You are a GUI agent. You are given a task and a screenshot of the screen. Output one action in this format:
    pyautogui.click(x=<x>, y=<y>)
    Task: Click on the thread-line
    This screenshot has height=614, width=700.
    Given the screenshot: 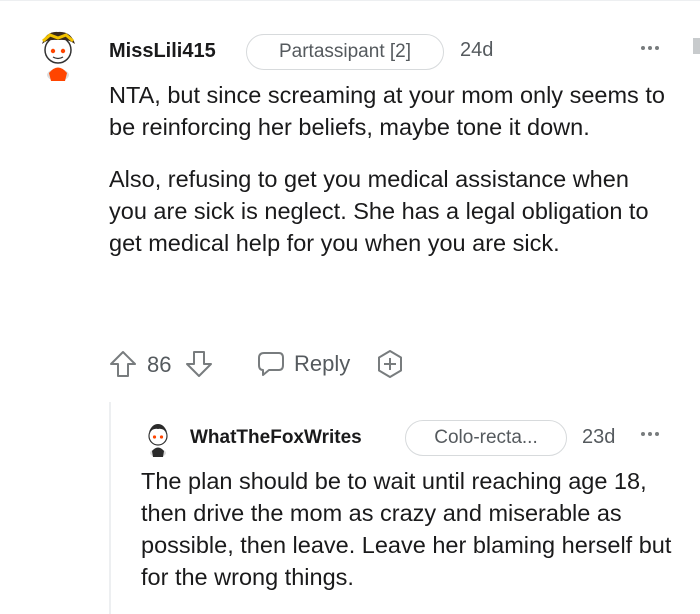 What is the action you would take?
    pyautogui.click(x=110, y=508)
    